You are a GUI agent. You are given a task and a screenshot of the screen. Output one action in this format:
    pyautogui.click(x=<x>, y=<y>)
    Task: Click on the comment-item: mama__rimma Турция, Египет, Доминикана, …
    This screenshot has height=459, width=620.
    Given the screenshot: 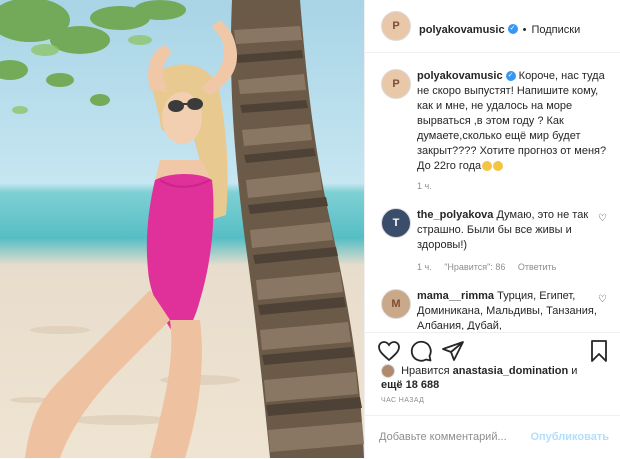 What is the action you would take?
    pyautogui.click(x=508, y=309)
    